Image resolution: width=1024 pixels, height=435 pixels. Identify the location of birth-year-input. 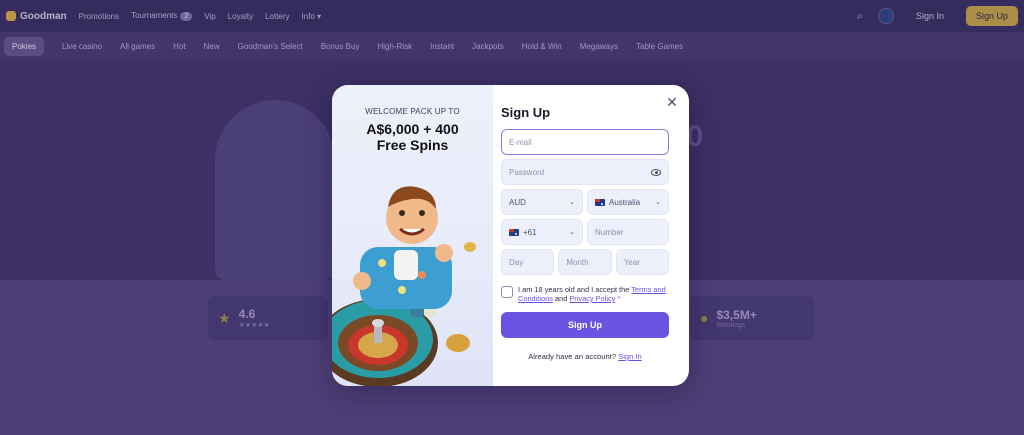
(642, 262).